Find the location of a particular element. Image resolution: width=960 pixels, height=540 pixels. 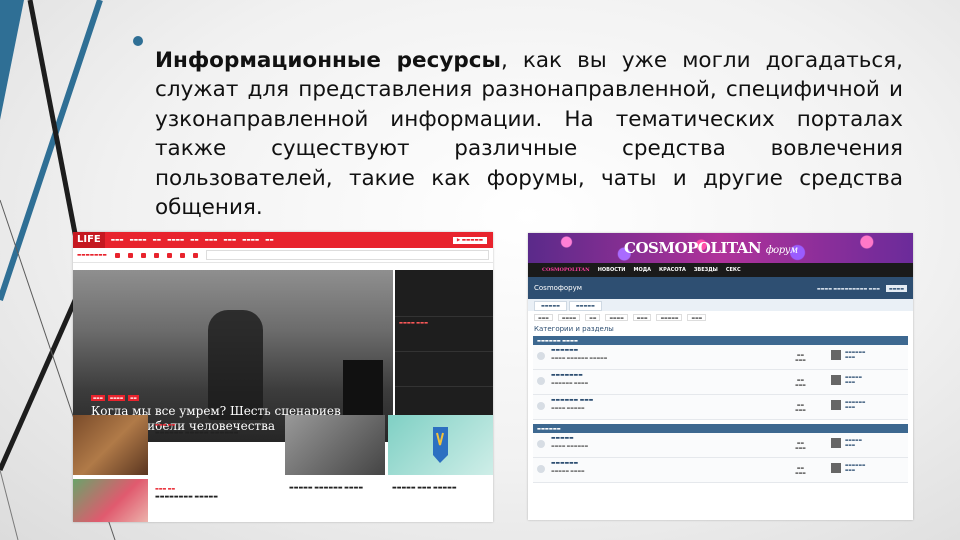

cosmo-section-title: Категории и разделы is located at coordinates (574, 329).